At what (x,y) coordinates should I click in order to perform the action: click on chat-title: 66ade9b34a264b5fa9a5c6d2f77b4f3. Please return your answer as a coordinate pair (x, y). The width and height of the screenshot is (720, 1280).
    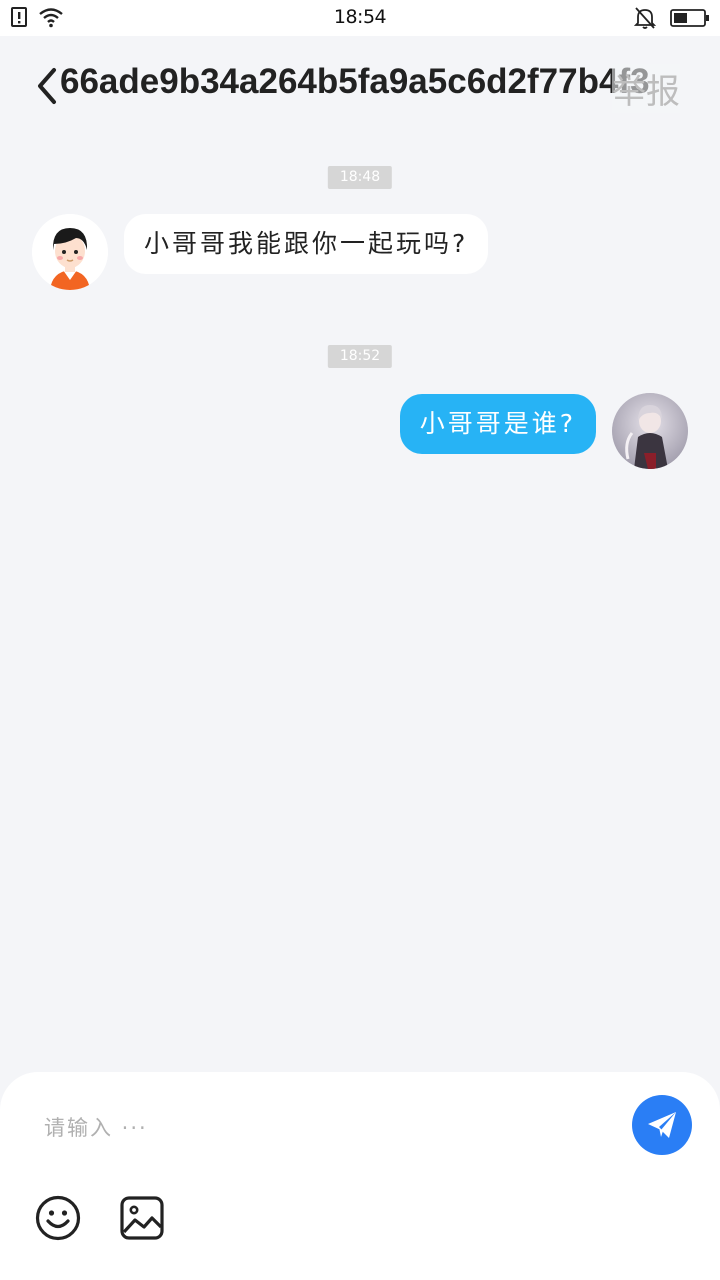
    Looking at the image, I should click on (355, 81).